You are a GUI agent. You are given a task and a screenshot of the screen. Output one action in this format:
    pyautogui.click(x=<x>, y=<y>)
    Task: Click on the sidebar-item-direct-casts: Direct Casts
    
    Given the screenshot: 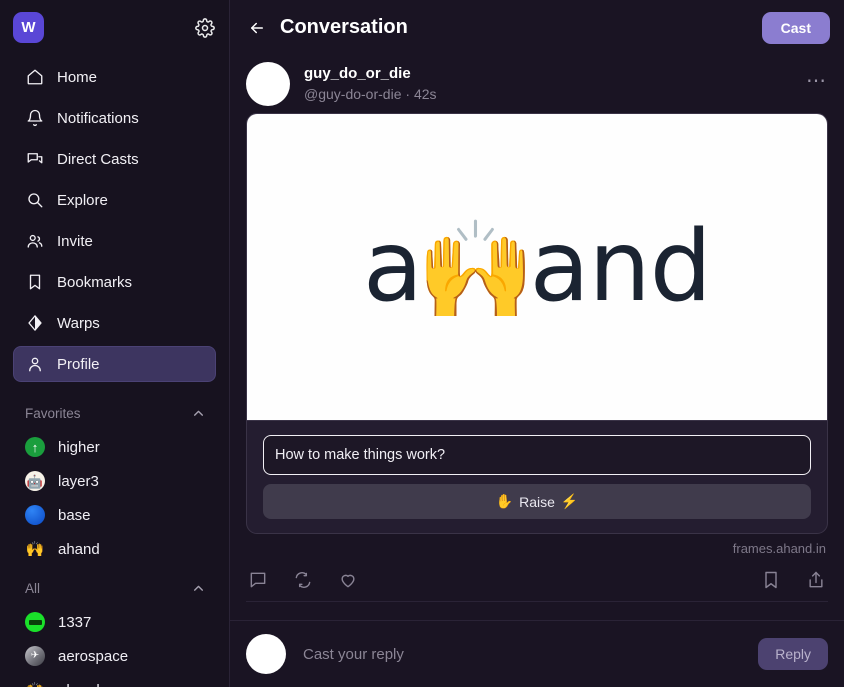 What is the action you would take?
    pyautogui.click(x=114, y=159)
    